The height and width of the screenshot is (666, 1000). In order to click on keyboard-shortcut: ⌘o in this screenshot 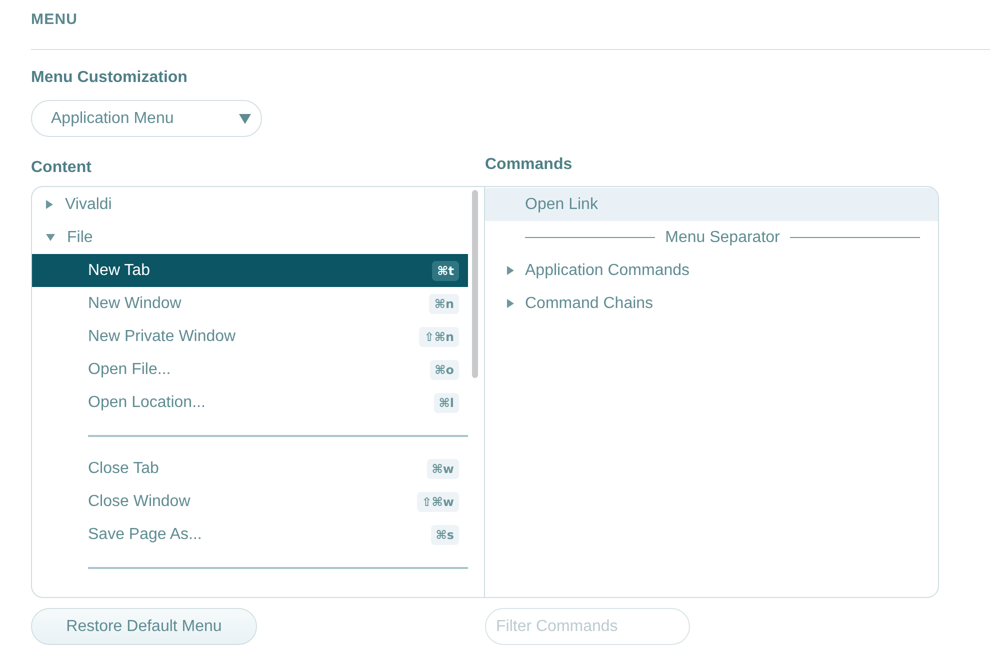, I will do `click(444, 370)`.